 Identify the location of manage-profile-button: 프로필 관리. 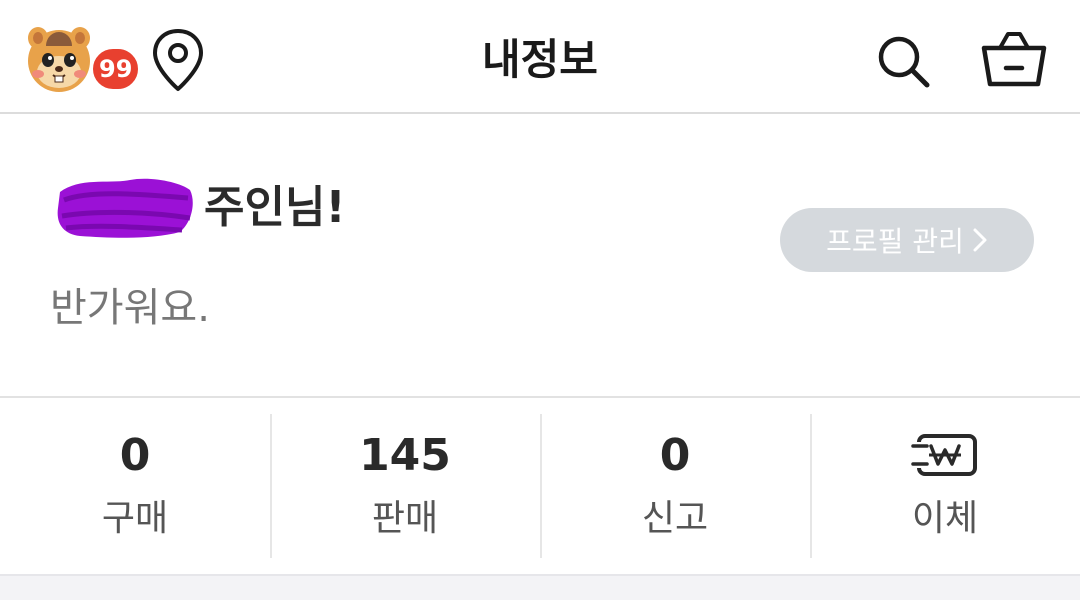
(907, 240).